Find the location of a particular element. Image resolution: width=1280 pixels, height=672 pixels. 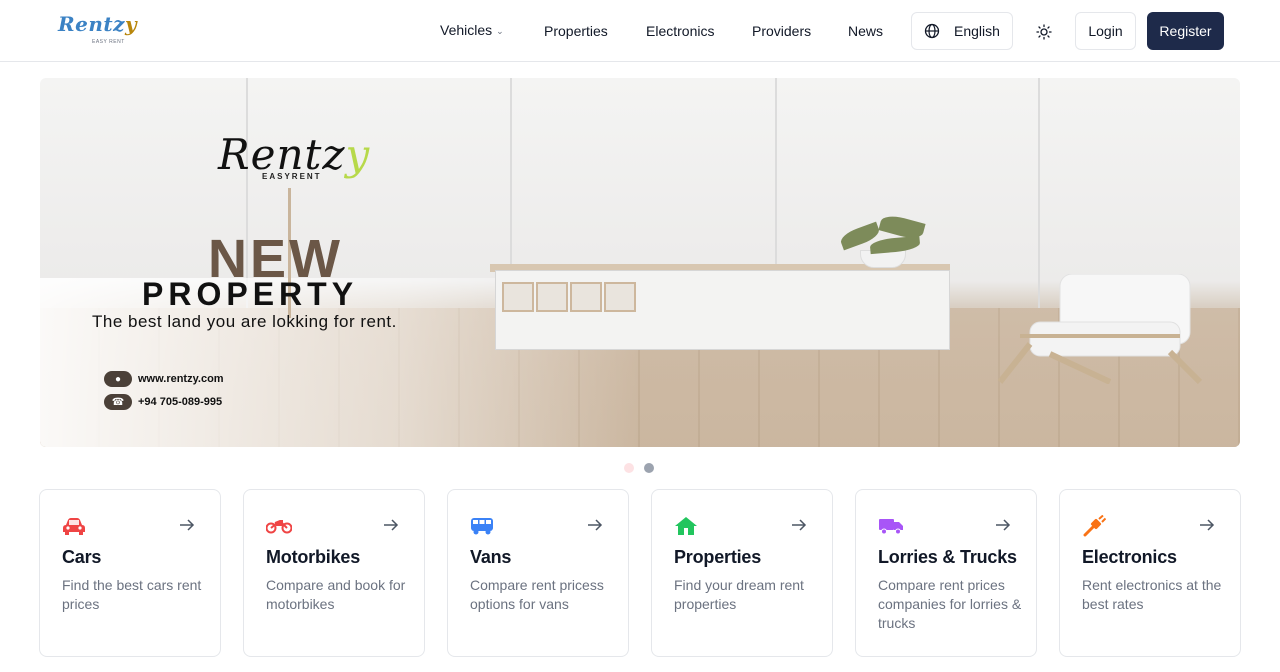

card-description: Rent electronics at the best rates is located at coordinates (1152, 594).